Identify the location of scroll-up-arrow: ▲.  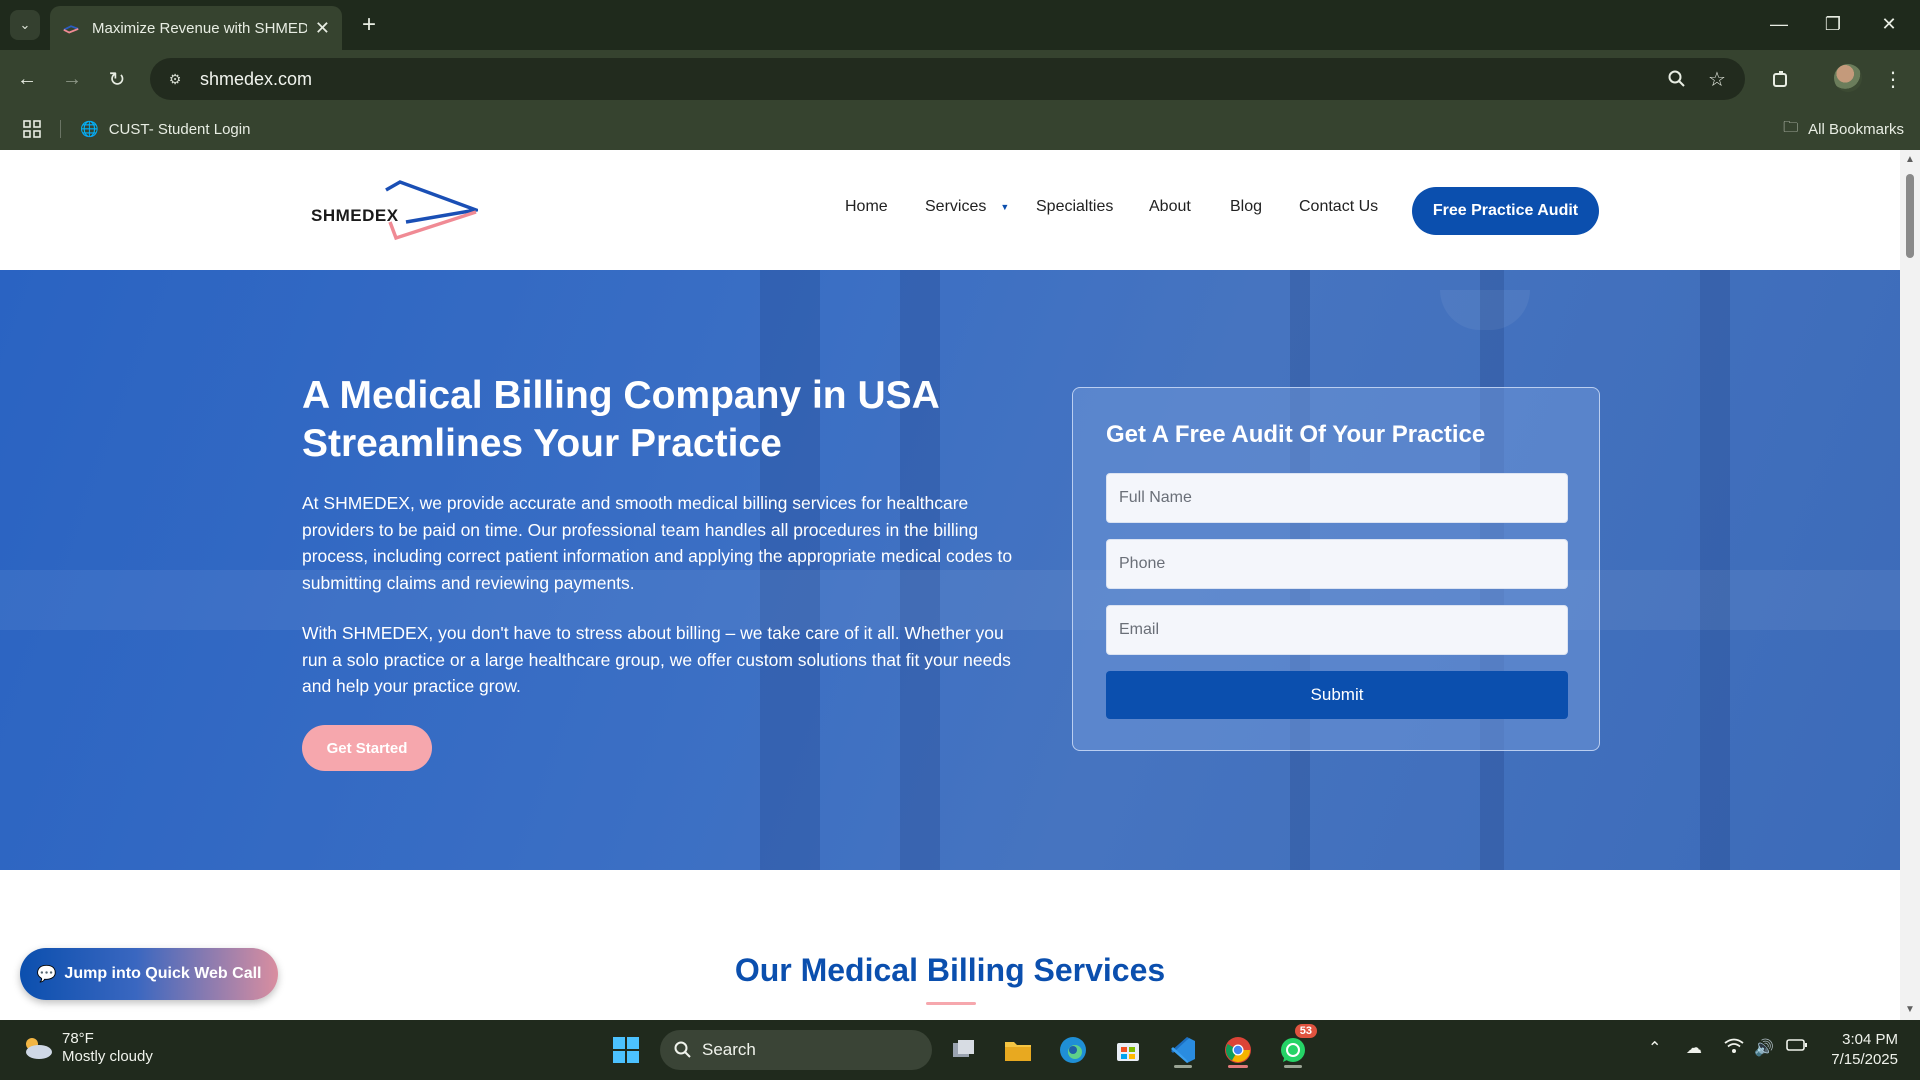
(1910, 160).